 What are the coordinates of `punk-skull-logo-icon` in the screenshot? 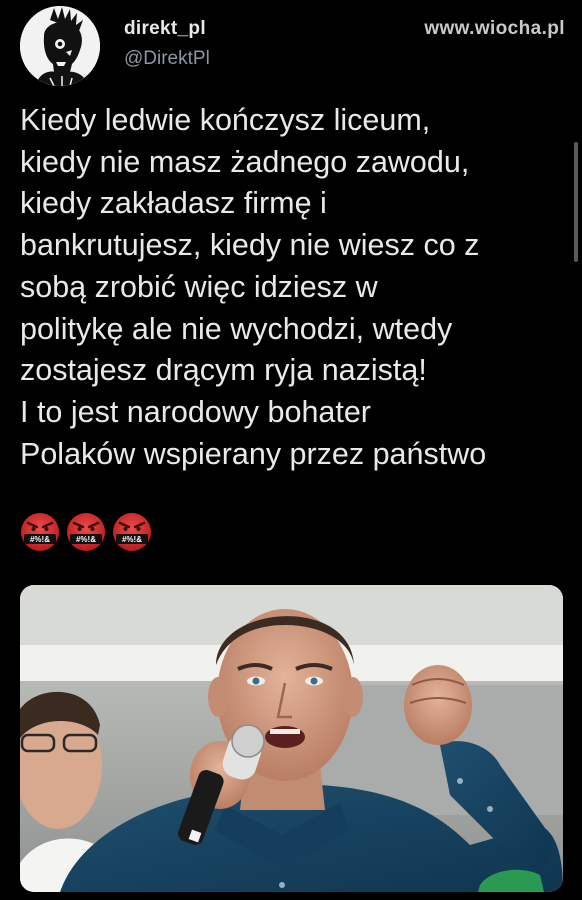 It's located at (60, 46).